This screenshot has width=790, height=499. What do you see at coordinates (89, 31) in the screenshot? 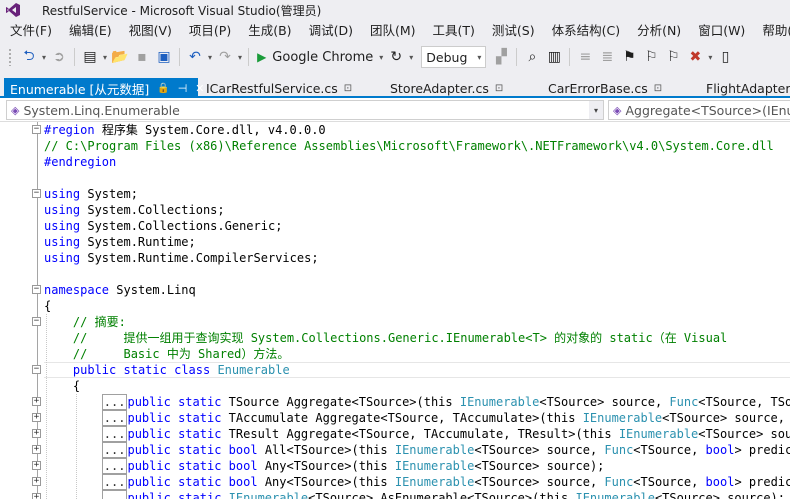
I see `menu-edit: 编辑(E)` at bounding box center [89, 31].